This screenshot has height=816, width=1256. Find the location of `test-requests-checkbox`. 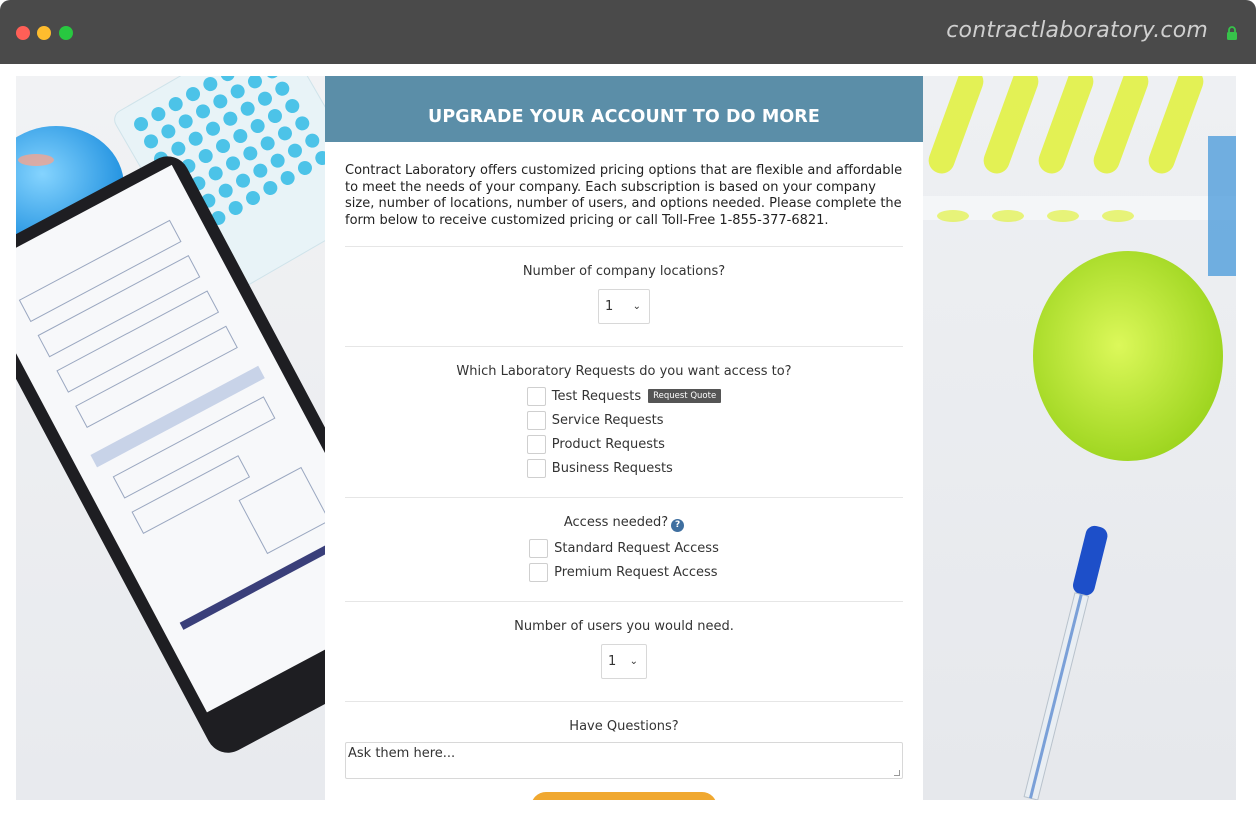

test-requests-checkbox is located at coordinates (536, 396).